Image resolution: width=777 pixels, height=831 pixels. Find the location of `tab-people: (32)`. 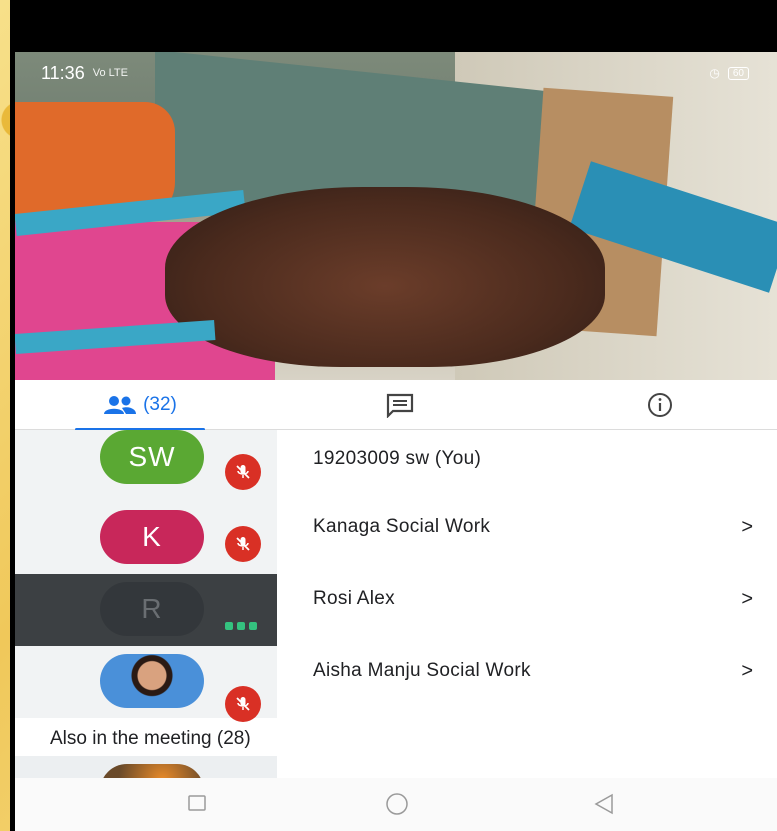

tab-people: (32) is located at coordinates (140, 405).